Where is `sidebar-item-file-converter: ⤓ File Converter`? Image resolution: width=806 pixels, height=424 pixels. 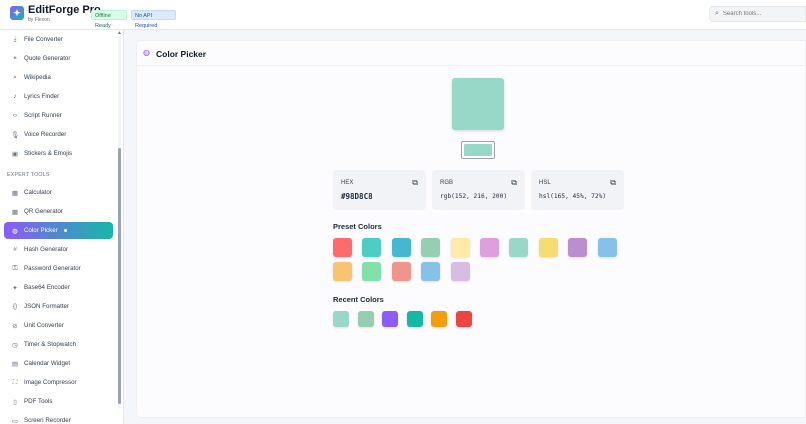
sidebar-item-file-converter: ⤓ File Converter is located at coordinates (58, 39).